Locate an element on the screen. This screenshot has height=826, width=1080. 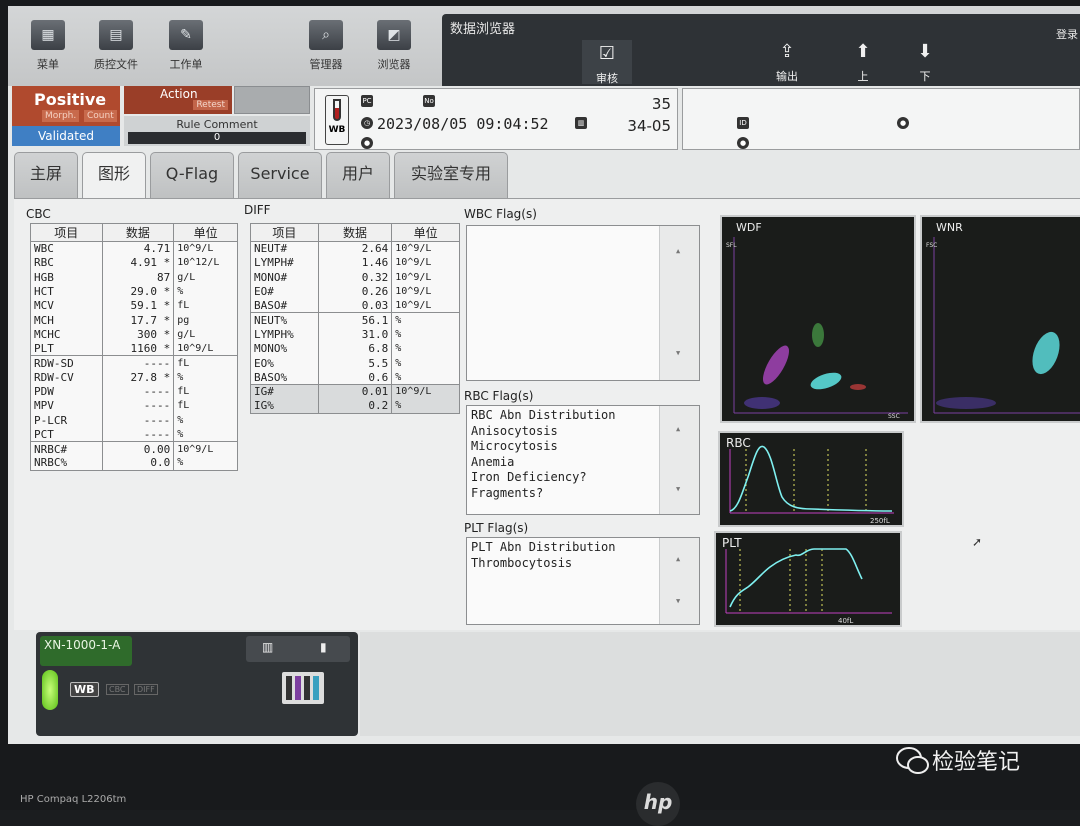
cbc-item: NRBC% is located at coordinates (66, 463).